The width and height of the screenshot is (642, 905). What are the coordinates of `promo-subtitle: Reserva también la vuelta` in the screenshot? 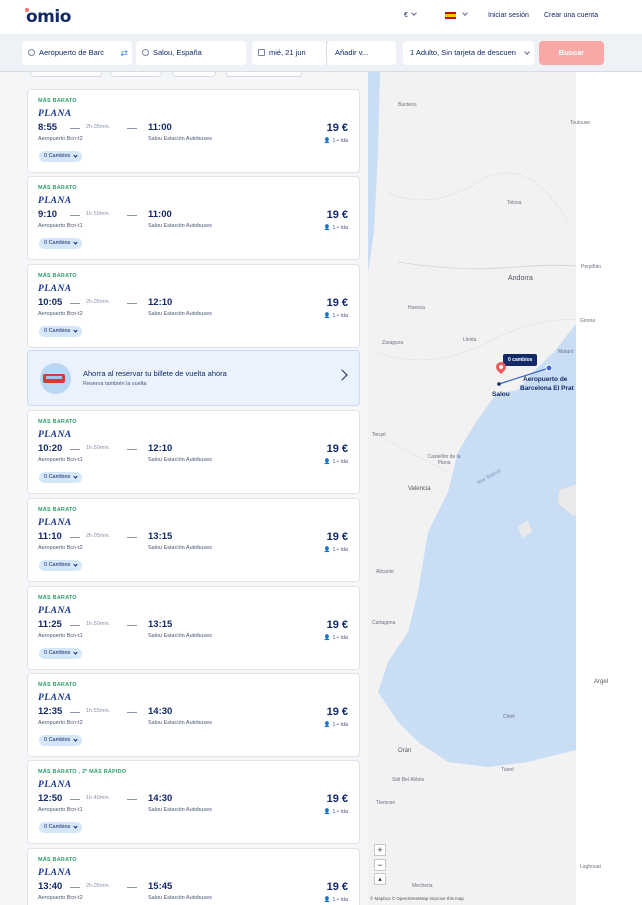 It's located at (115, 384).